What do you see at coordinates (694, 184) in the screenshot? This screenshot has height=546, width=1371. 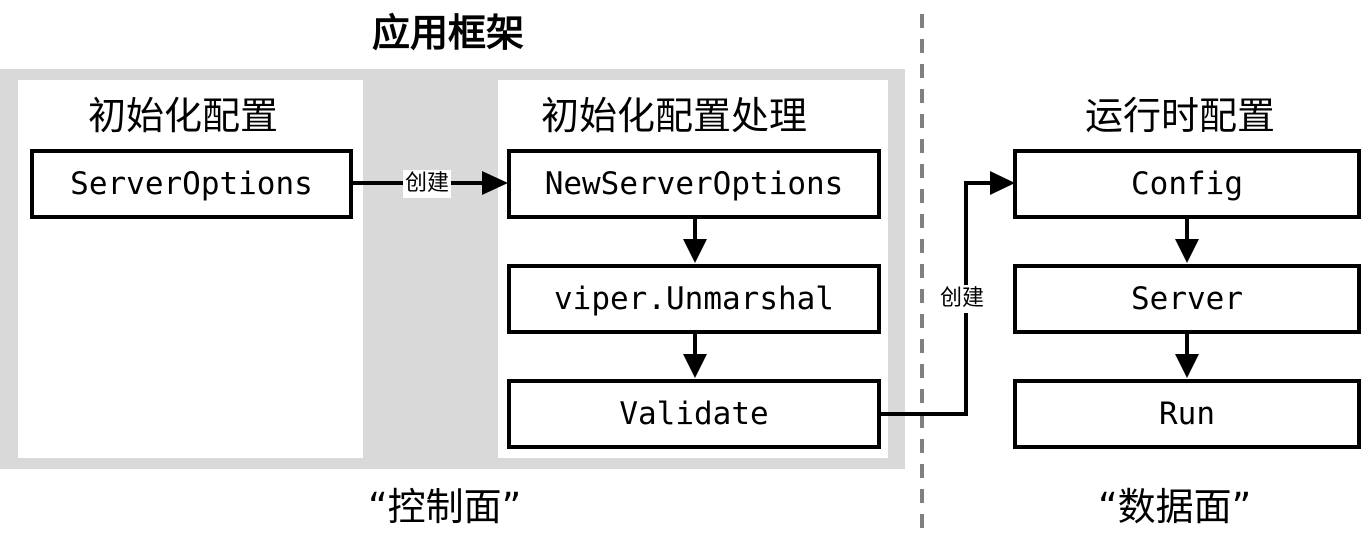 I see `node-newserveroptions: NewServerOptions` at bounding box center [694, 184].